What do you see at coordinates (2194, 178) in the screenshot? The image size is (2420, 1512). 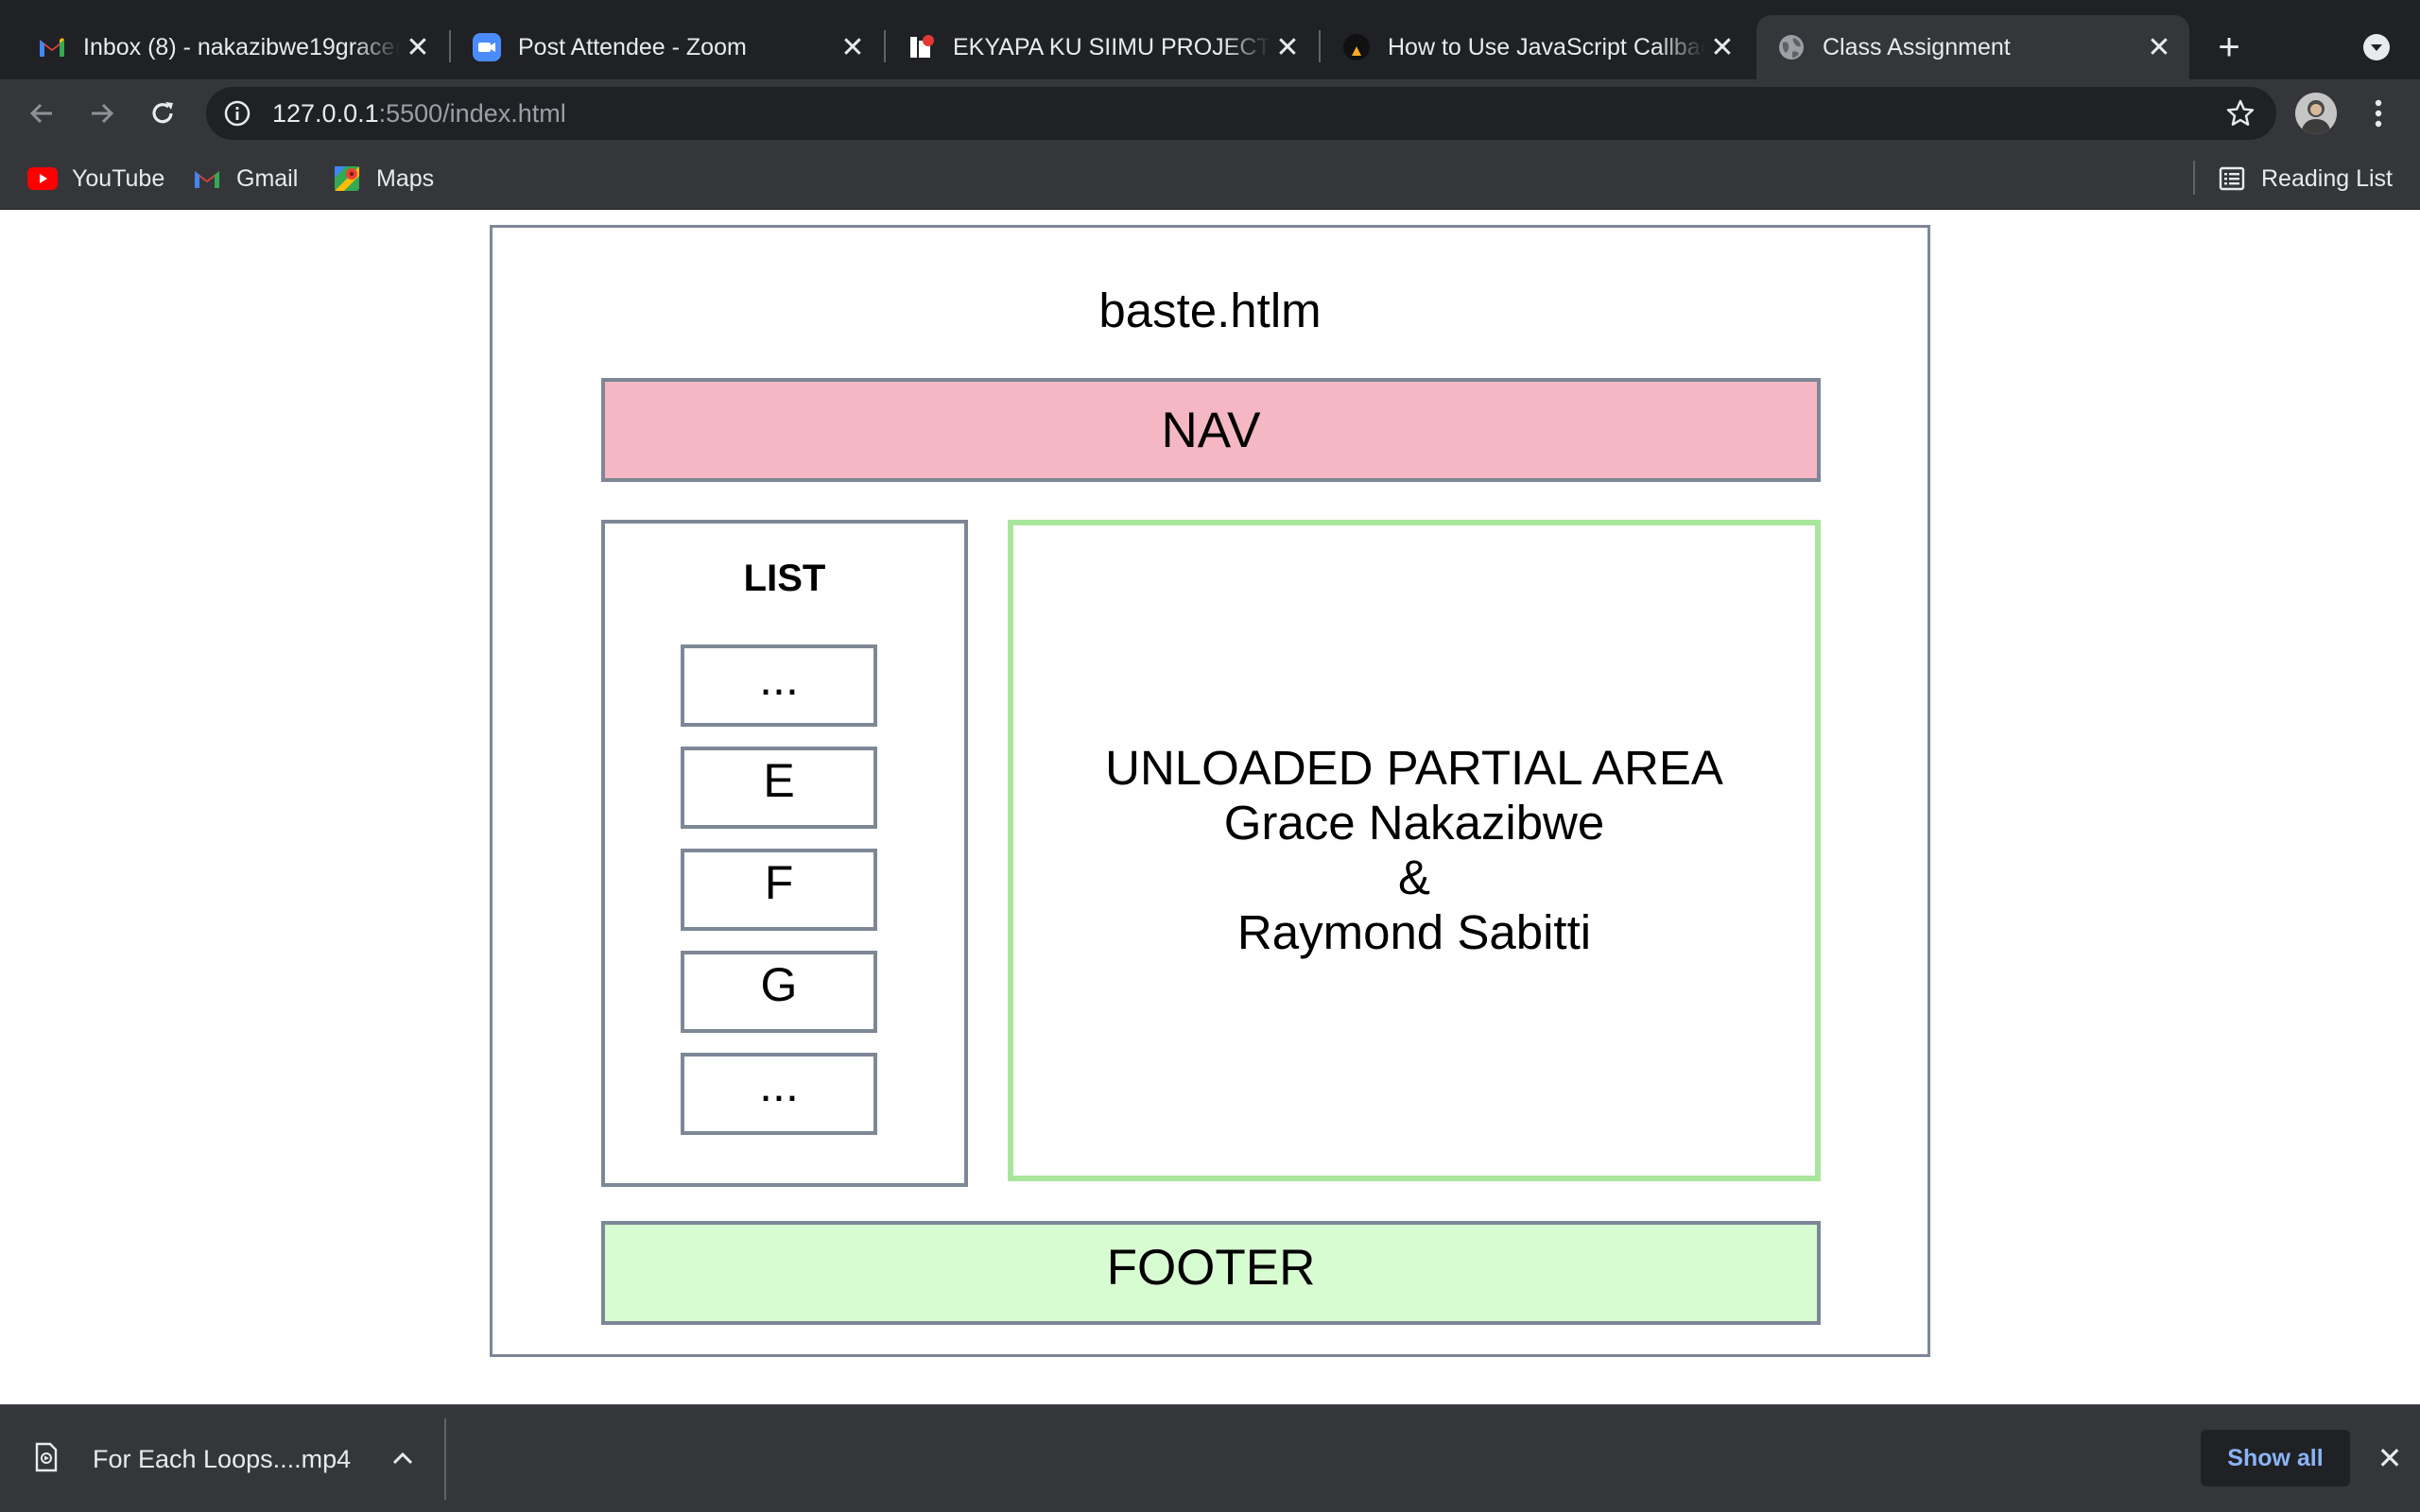 I see `bookmarks-separator` at bounding box center [2194, 178].